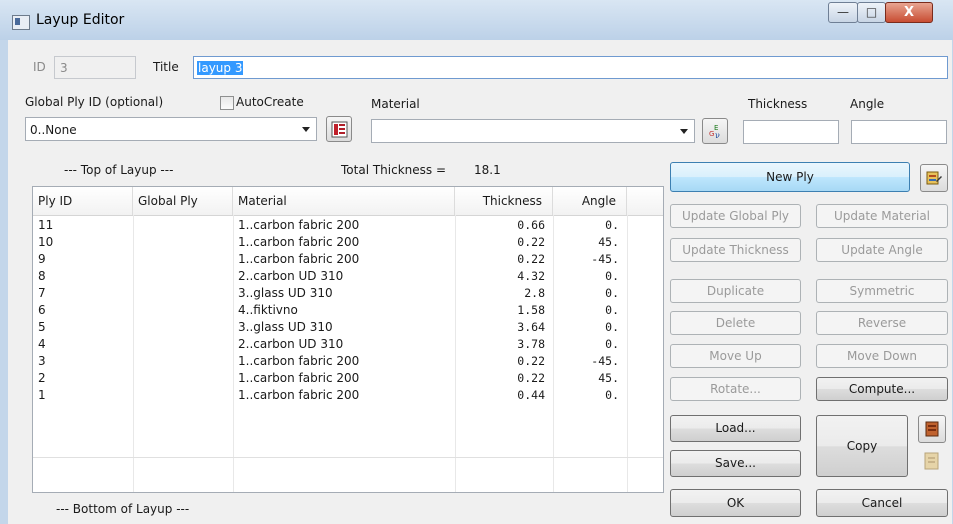  I want to click on table-row: 10 1..carbon fabric 200 0.22 45., so click(348, 242).